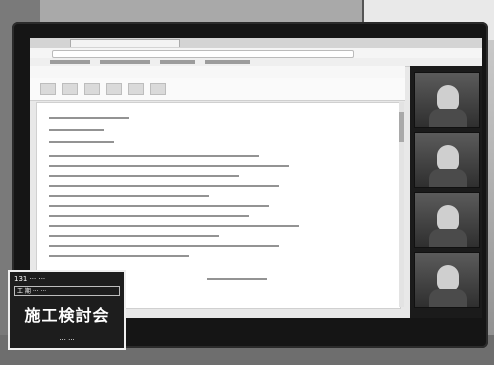  Describe the element at coordinates (67, 315) in the screenshot. I see `sign-title: 施工検討会` at that location.